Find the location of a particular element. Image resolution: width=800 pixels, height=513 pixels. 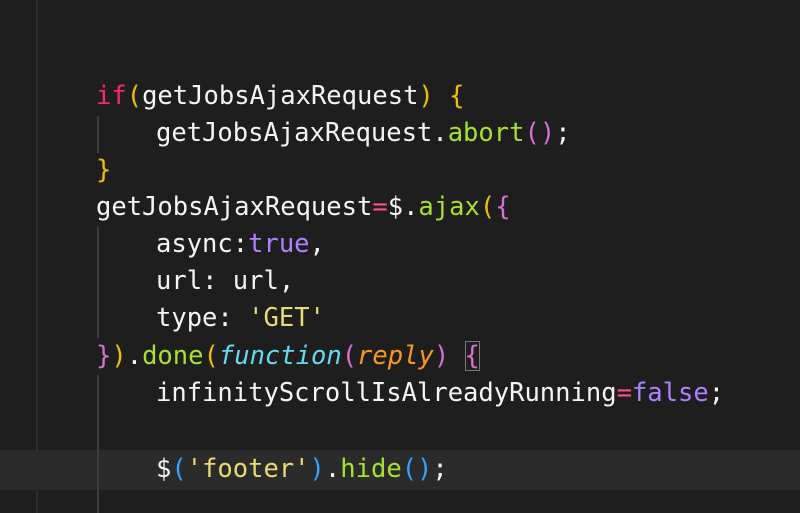

identifier-token: infinityScrollIsAlreadyRunning is located at coordinates (386, 393).